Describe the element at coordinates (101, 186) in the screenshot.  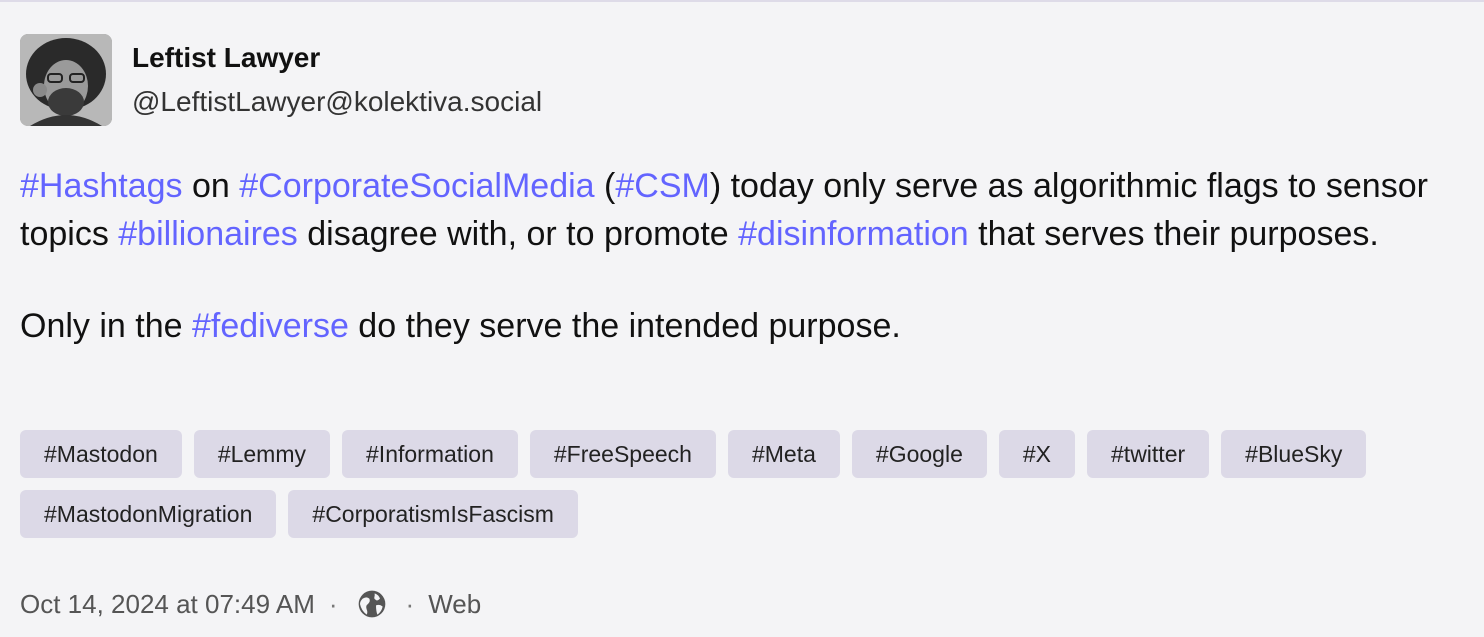
I see `hashtag-link-hashtags: #Hashtags` at that location.